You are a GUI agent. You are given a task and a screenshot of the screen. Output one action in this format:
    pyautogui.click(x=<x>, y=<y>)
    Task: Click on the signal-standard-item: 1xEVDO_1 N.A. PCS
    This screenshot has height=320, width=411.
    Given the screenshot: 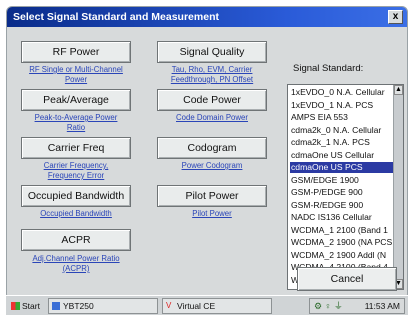 What is the action you would take?
    pyautogui.click(x=342, y=105)
    